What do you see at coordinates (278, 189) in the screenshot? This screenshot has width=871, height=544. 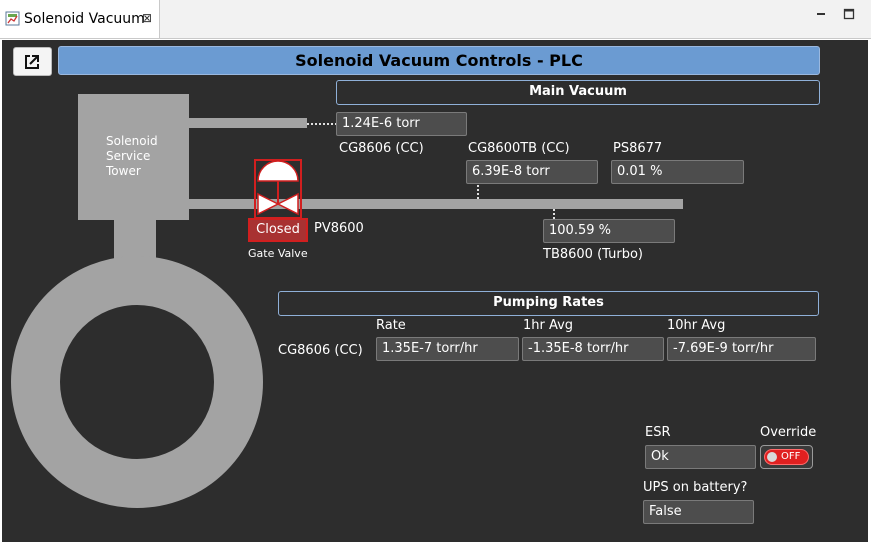 I see `gate-valve-icon` at bounding box center [278, 189].